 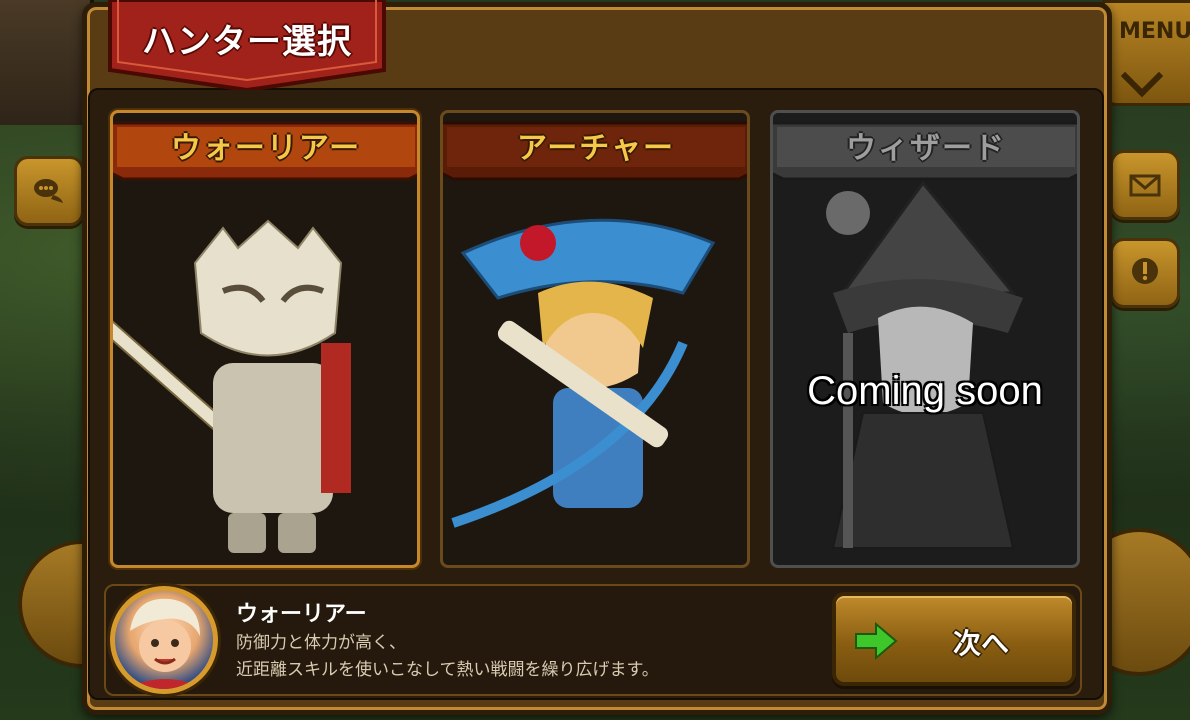 What do you see at coordinates (232, 386) in the screenshot?
I see `warrior-character-art` at bounding box center [232, 386].